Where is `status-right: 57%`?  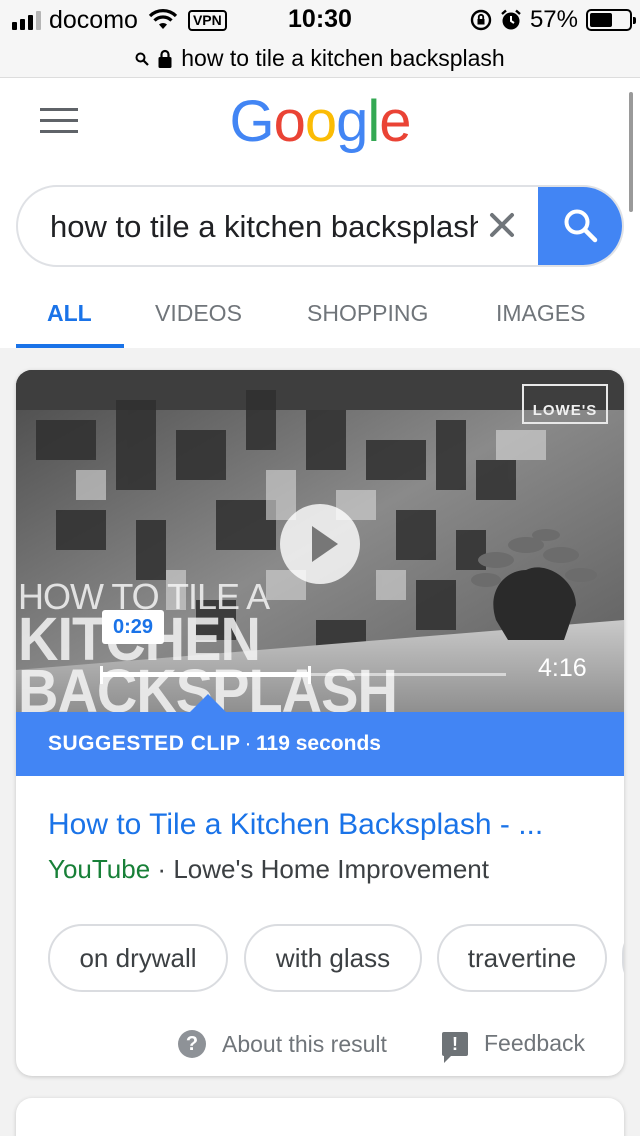 status-right: 57% is located at coordinates (553, 20).